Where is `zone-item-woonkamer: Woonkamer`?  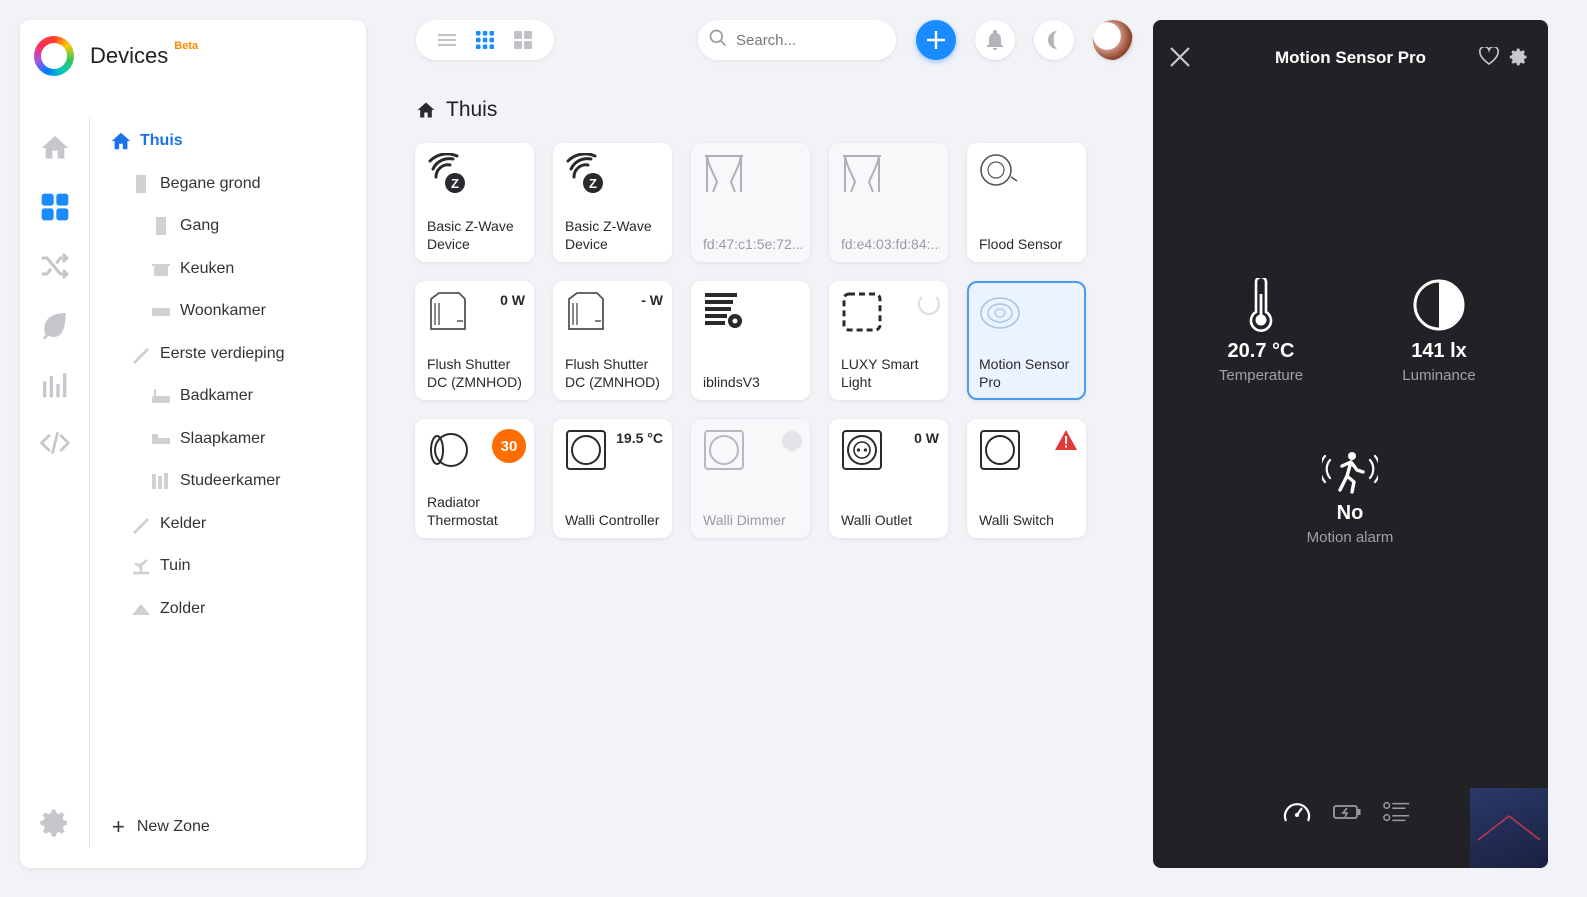
zone-item-woonkamer: Woonkamer is located at coordinates (235, 311).